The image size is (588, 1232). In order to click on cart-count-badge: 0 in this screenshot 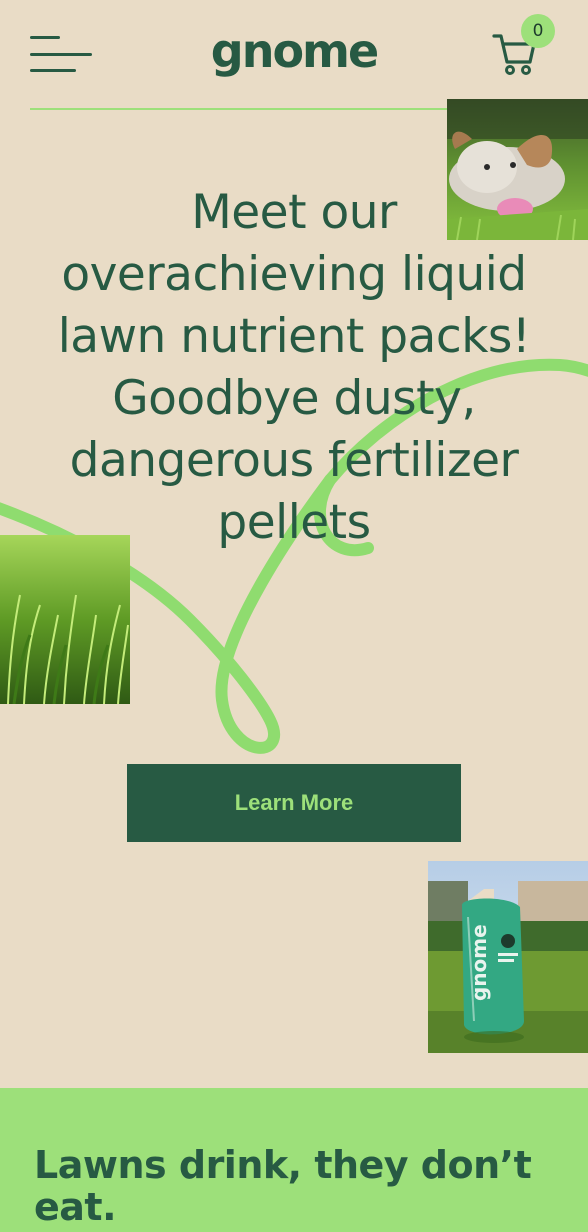, I will do `click(538, 31)`.